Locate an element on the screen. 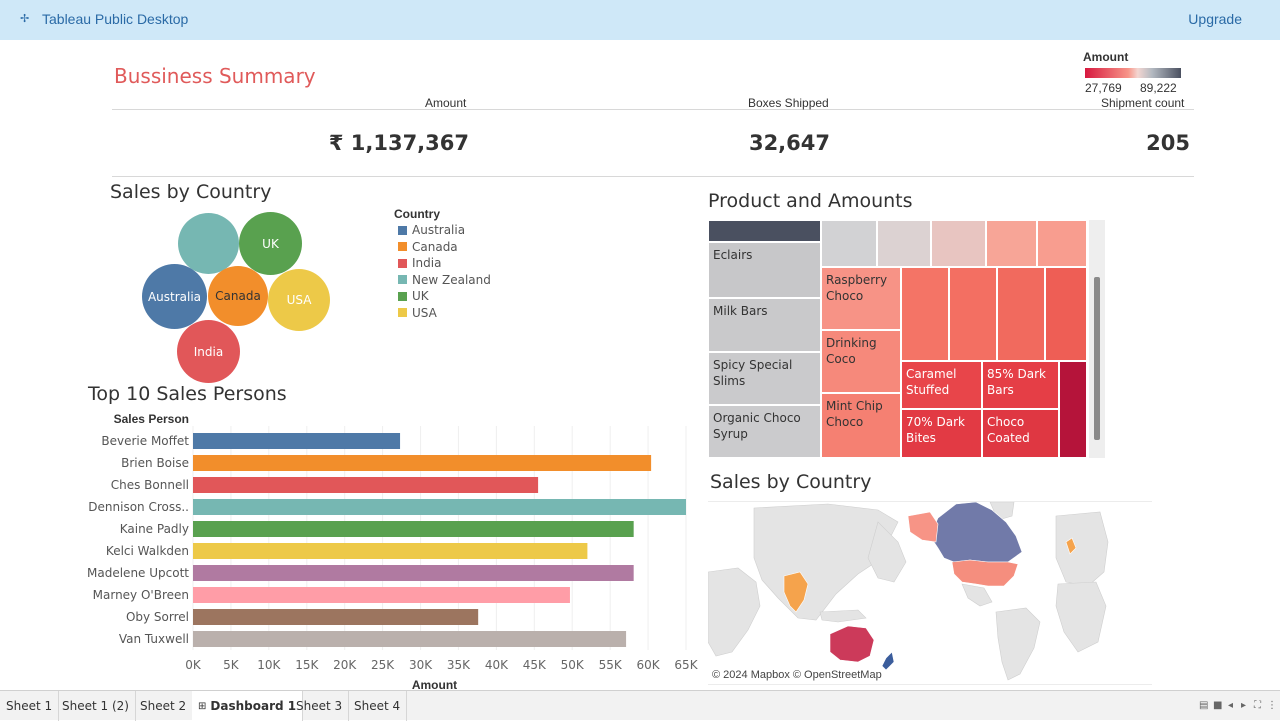 The height and width of the screenshot is (721, 1280). expand-icon: ⛶ is located at coordinates (1257, 705).